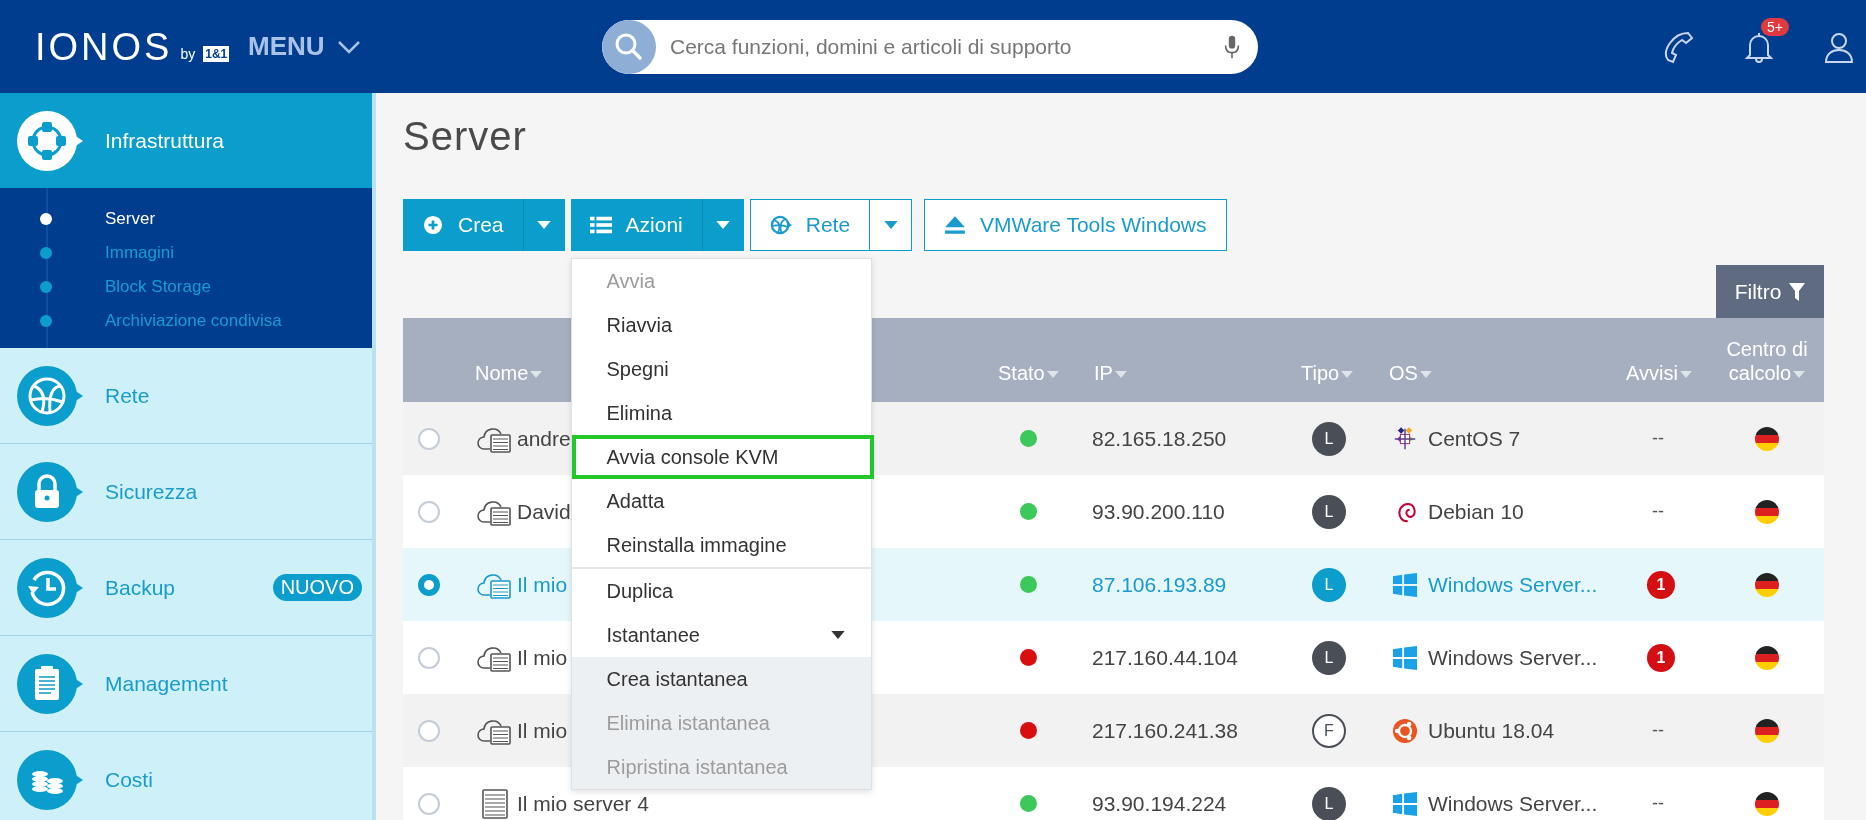 The height and width of the screenshot is (820, 1866). Describe the element at coordinates (1775, 26) in the screenshot. I see `notification-badge: 5+` at that location.